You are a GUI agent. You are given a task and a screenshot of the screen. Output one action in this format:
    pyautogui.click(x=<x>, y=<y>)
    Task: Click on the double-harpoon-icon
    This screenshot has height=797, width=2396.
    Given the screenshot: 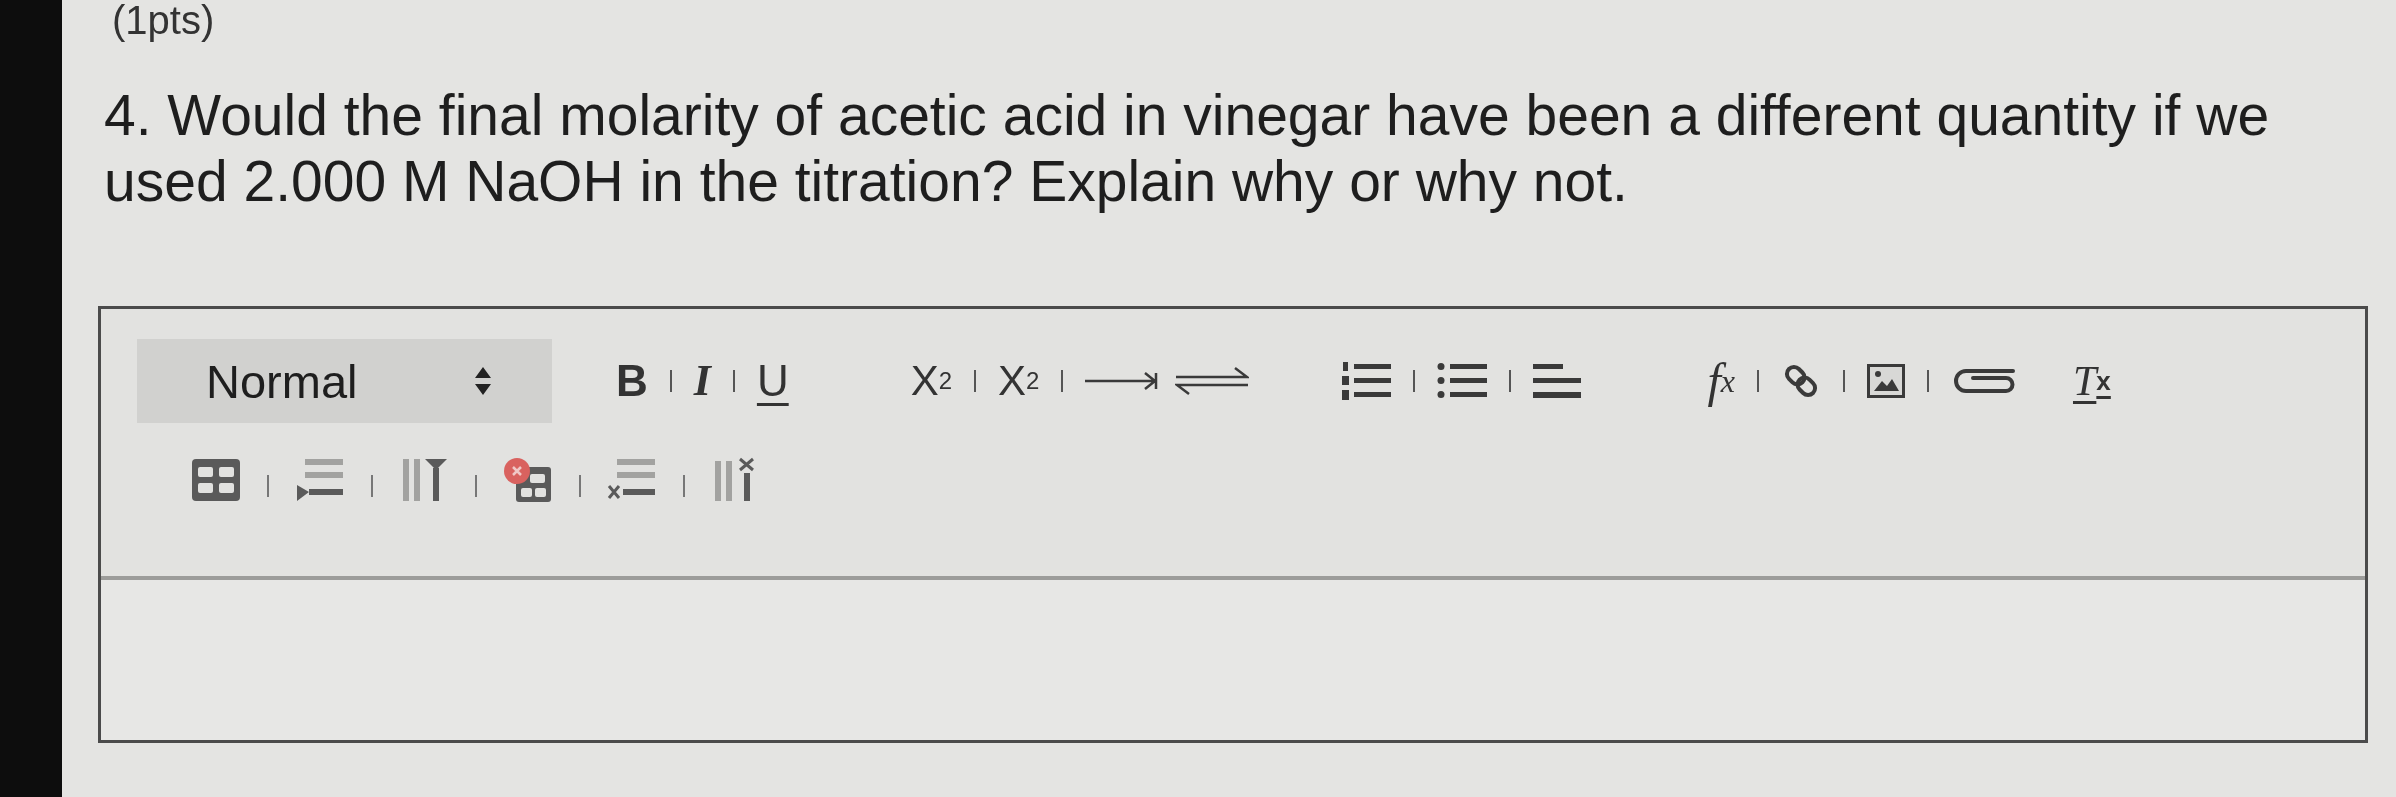 What is the action you would take?
    pyautogui.click(x=1212, y=381)
    